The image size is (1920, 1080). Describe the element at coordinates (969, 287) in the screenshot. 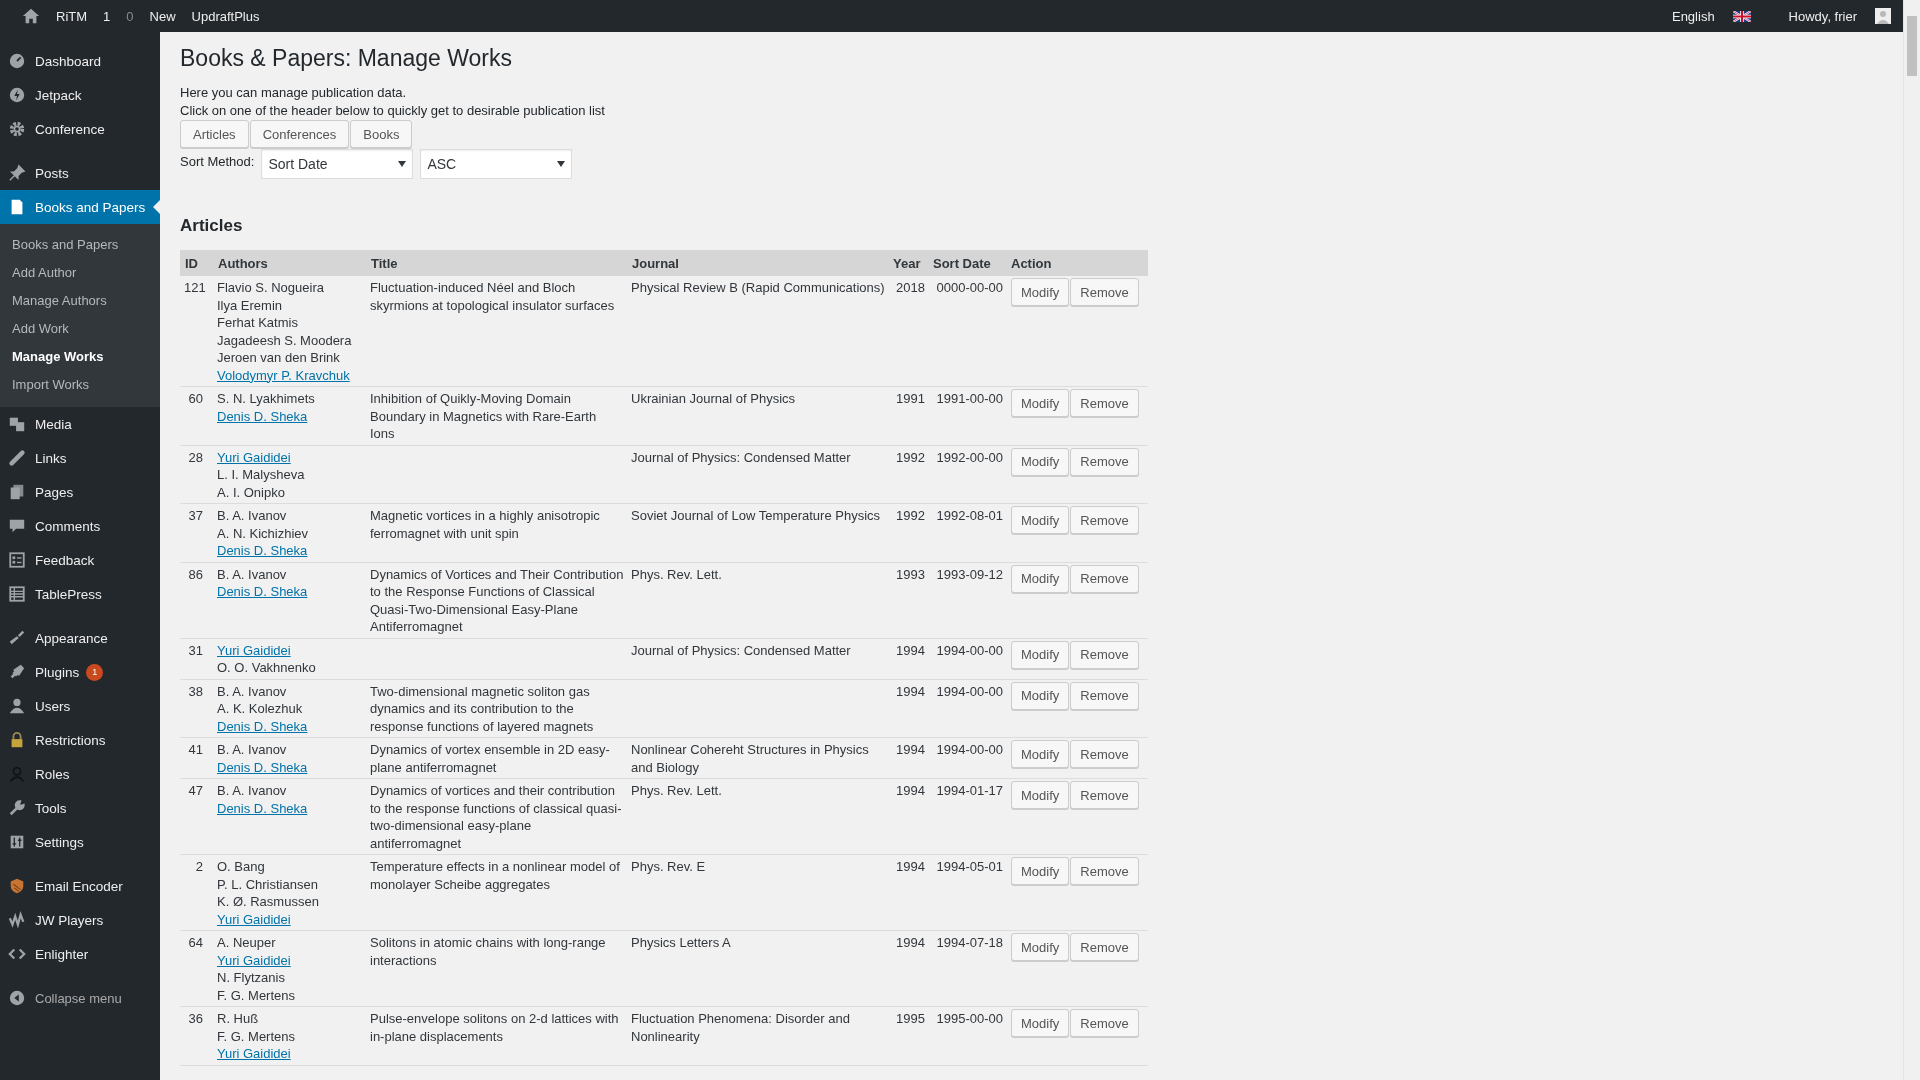

I see `table-cell: 0000-00-00` at that location.